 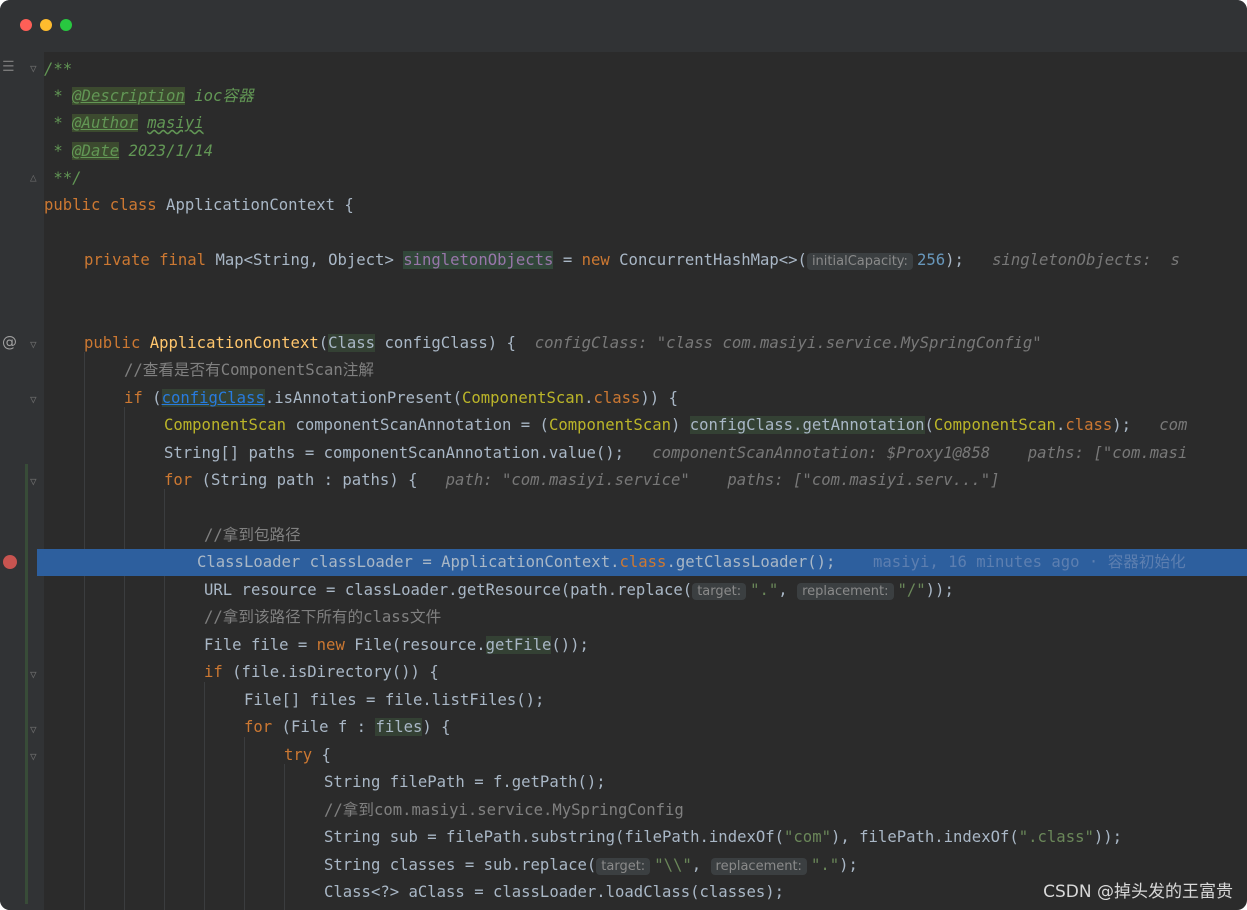 What do you see at coordinates (35, 177) in the screenshot?
I see `fold-icon: △` at bounding box center [35, 177].